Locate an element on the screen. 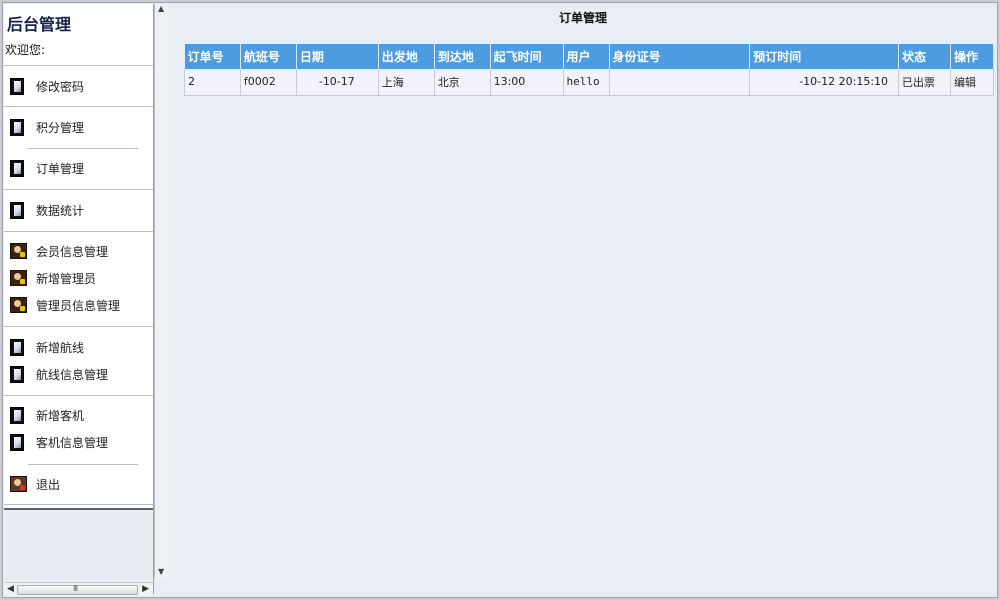 Image resolution: width=1000 pixels, height=600 pixels. column-header-origin: 出发地 is located at coordinates (406, 56).